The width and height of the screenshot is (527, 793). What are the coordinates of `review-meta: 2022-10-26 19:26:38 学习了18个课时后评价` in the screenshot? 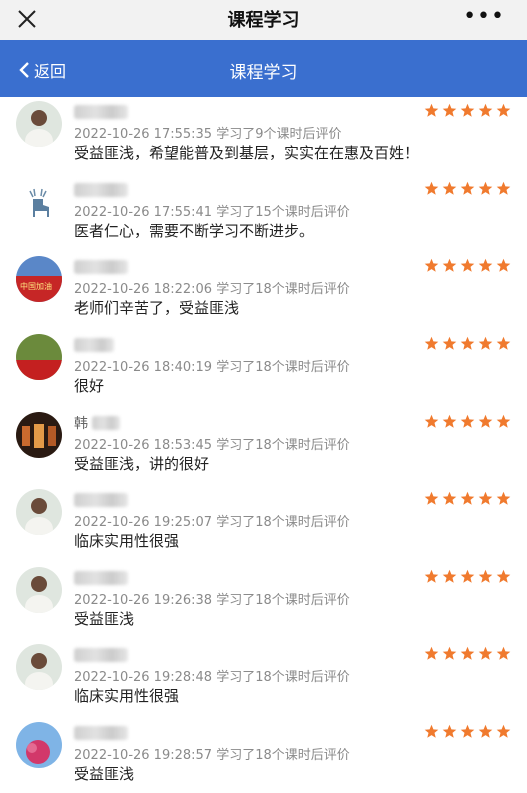 It's located at (212, 600).